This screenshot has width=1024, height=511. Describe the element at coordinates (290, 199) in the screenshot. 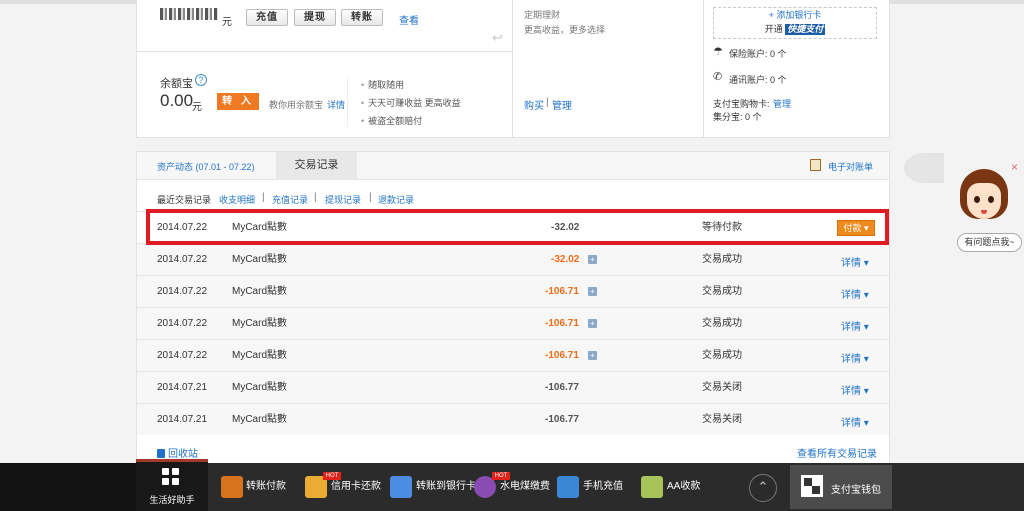

I see `recharge-records-link: 充值记录` at that location.